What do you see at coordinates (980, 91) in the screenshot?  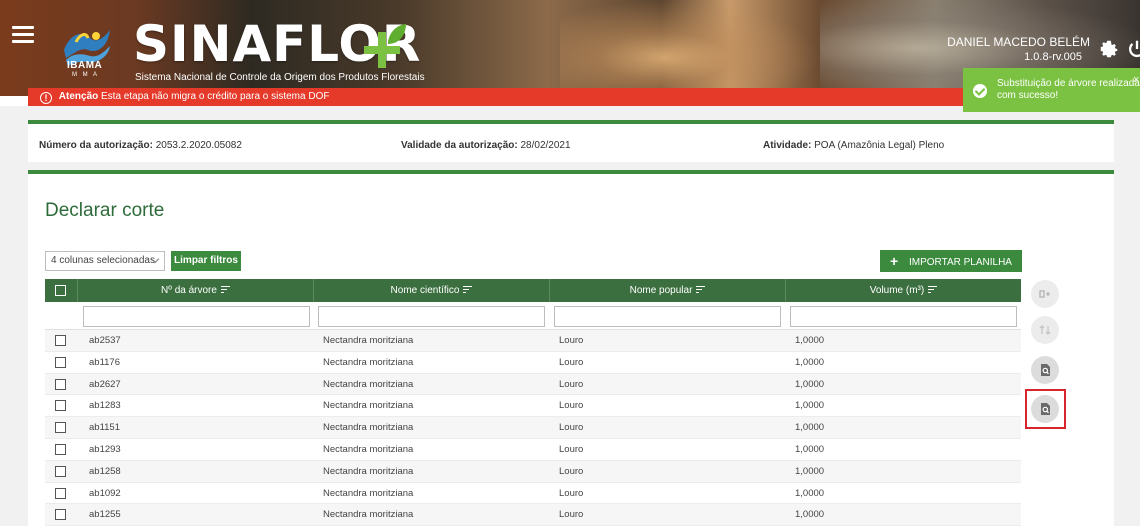 I see `check-circle-icon` at bounding box center [980, 91].